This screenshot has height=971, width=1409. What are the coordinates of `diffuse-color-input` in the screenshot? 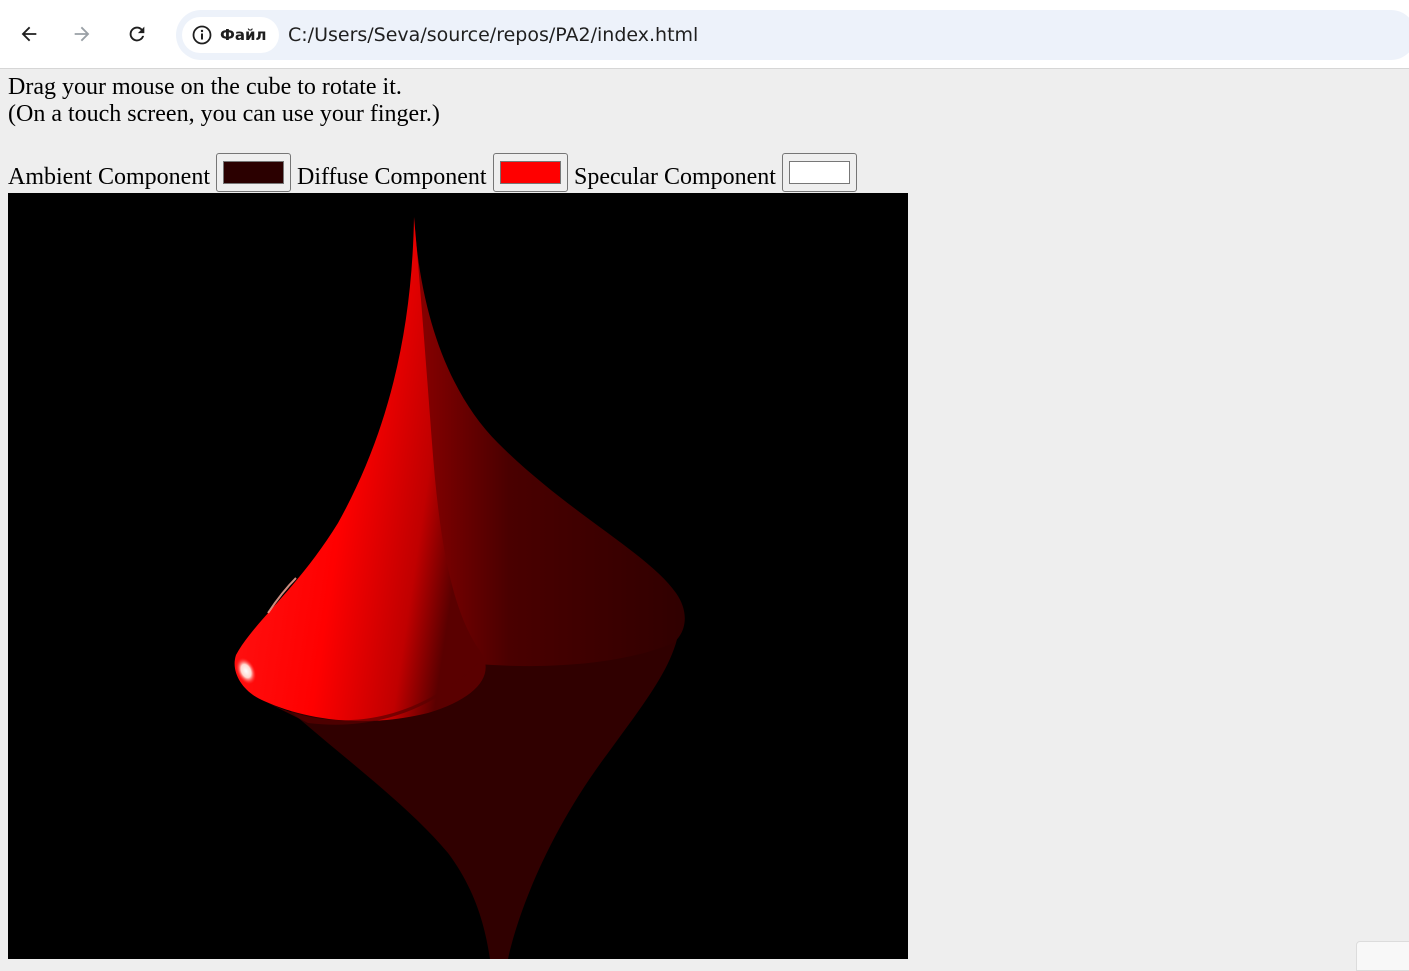 It's located at (530, 172).